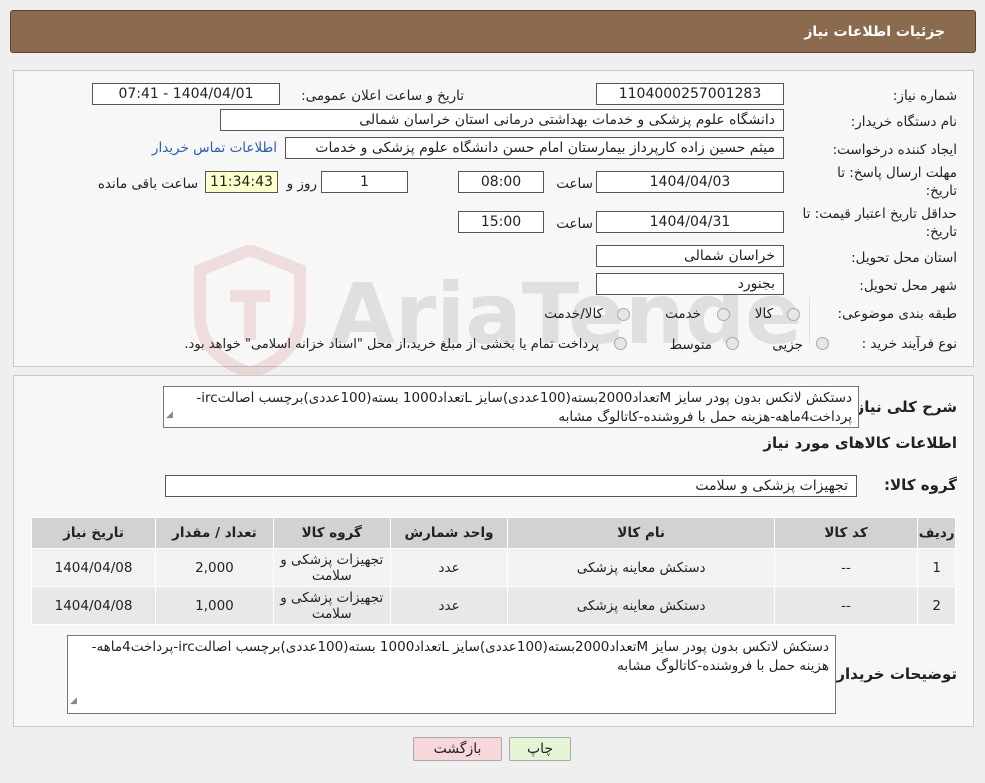  What do you see at coordinates (511, 486) in the screenshot?
I see `goods-group-field: تجهیزات پزشکی و سلامت` at bounding box center [511, 486].